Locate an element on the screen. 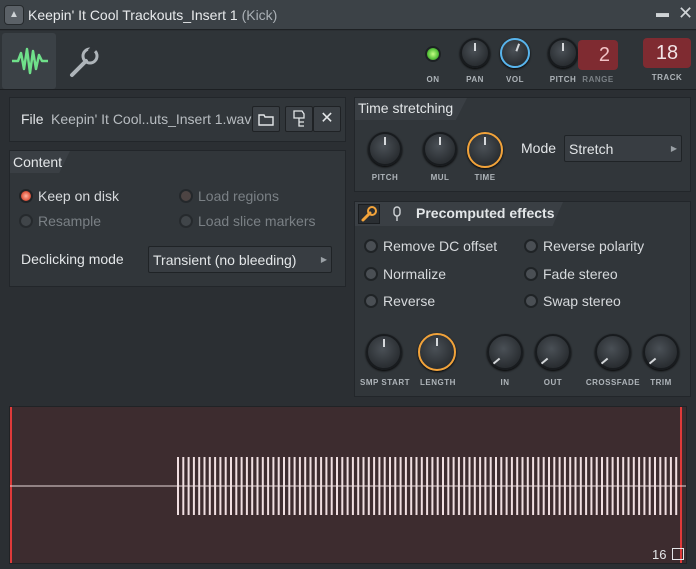  reverse-checkbox is located at coordinates (371, 301).